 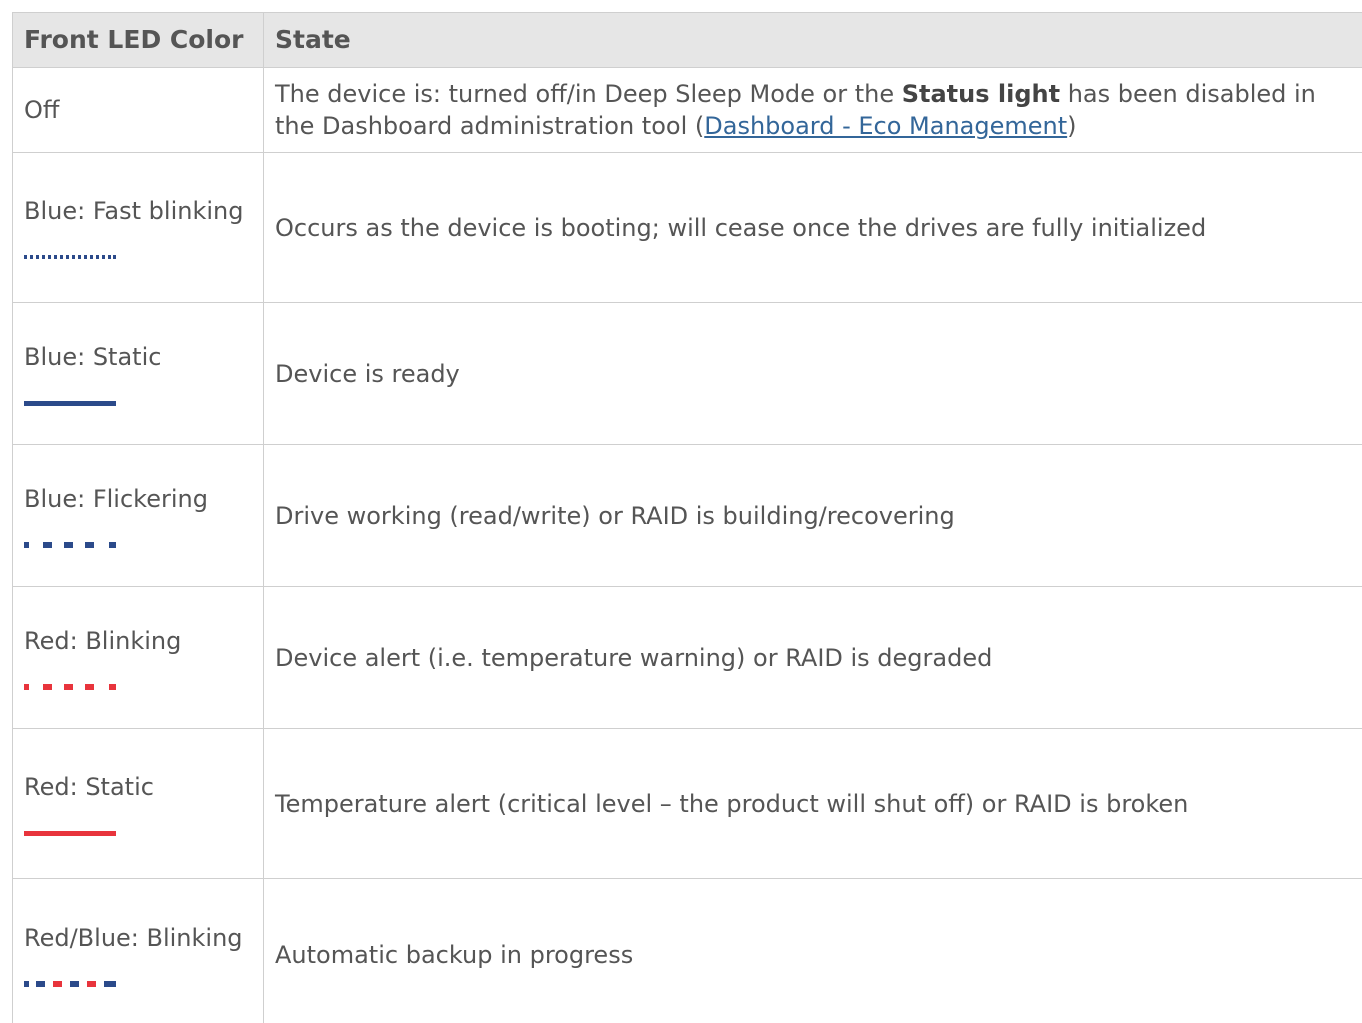 What do you see at coordinates (812, 40) in the screenshot?
I see `header-state: State` at bounding box center [812, 40].